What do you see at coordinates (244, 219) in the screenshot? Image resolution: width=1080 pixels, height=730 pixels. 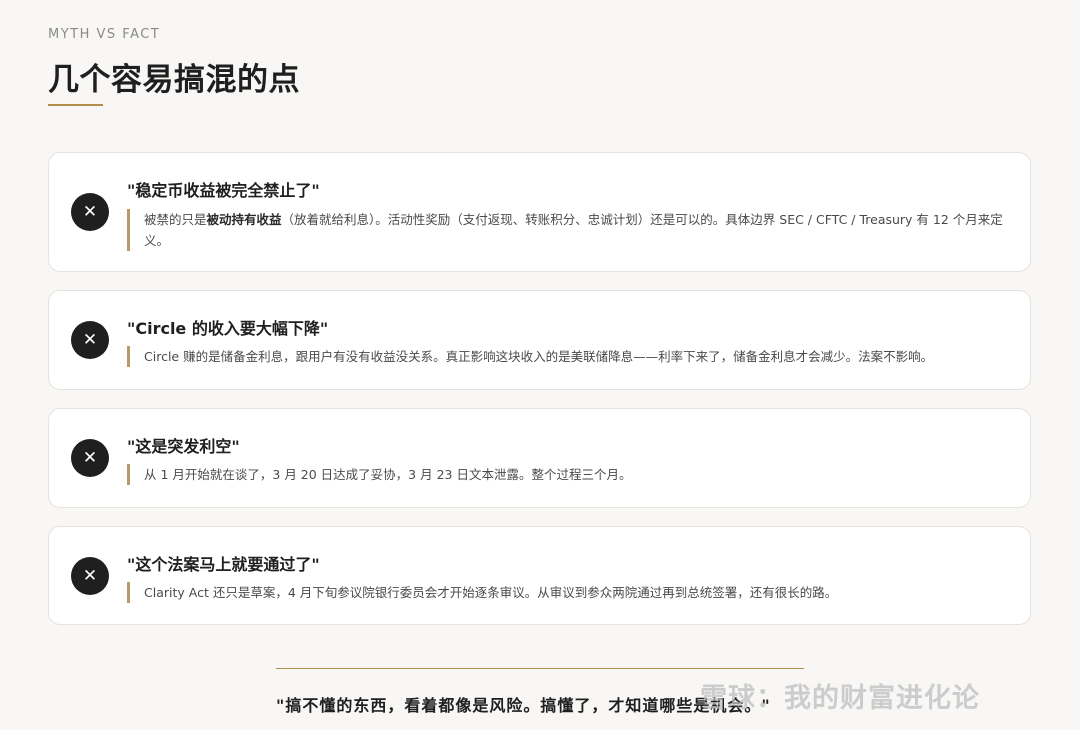 I see `fact-text-highlight: 被动持有收益` at bounding box center [244, 219].